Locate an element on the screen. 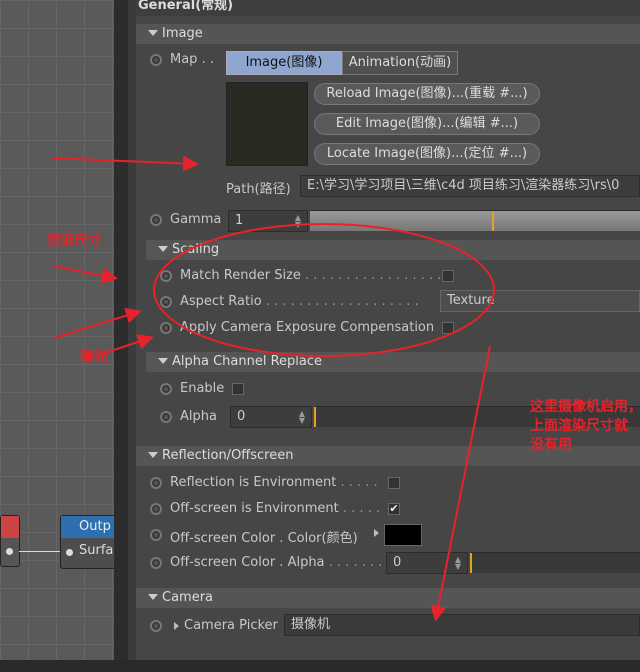  annotation-render-size: 渲染尺寸 is located at coordinates (74, 241).